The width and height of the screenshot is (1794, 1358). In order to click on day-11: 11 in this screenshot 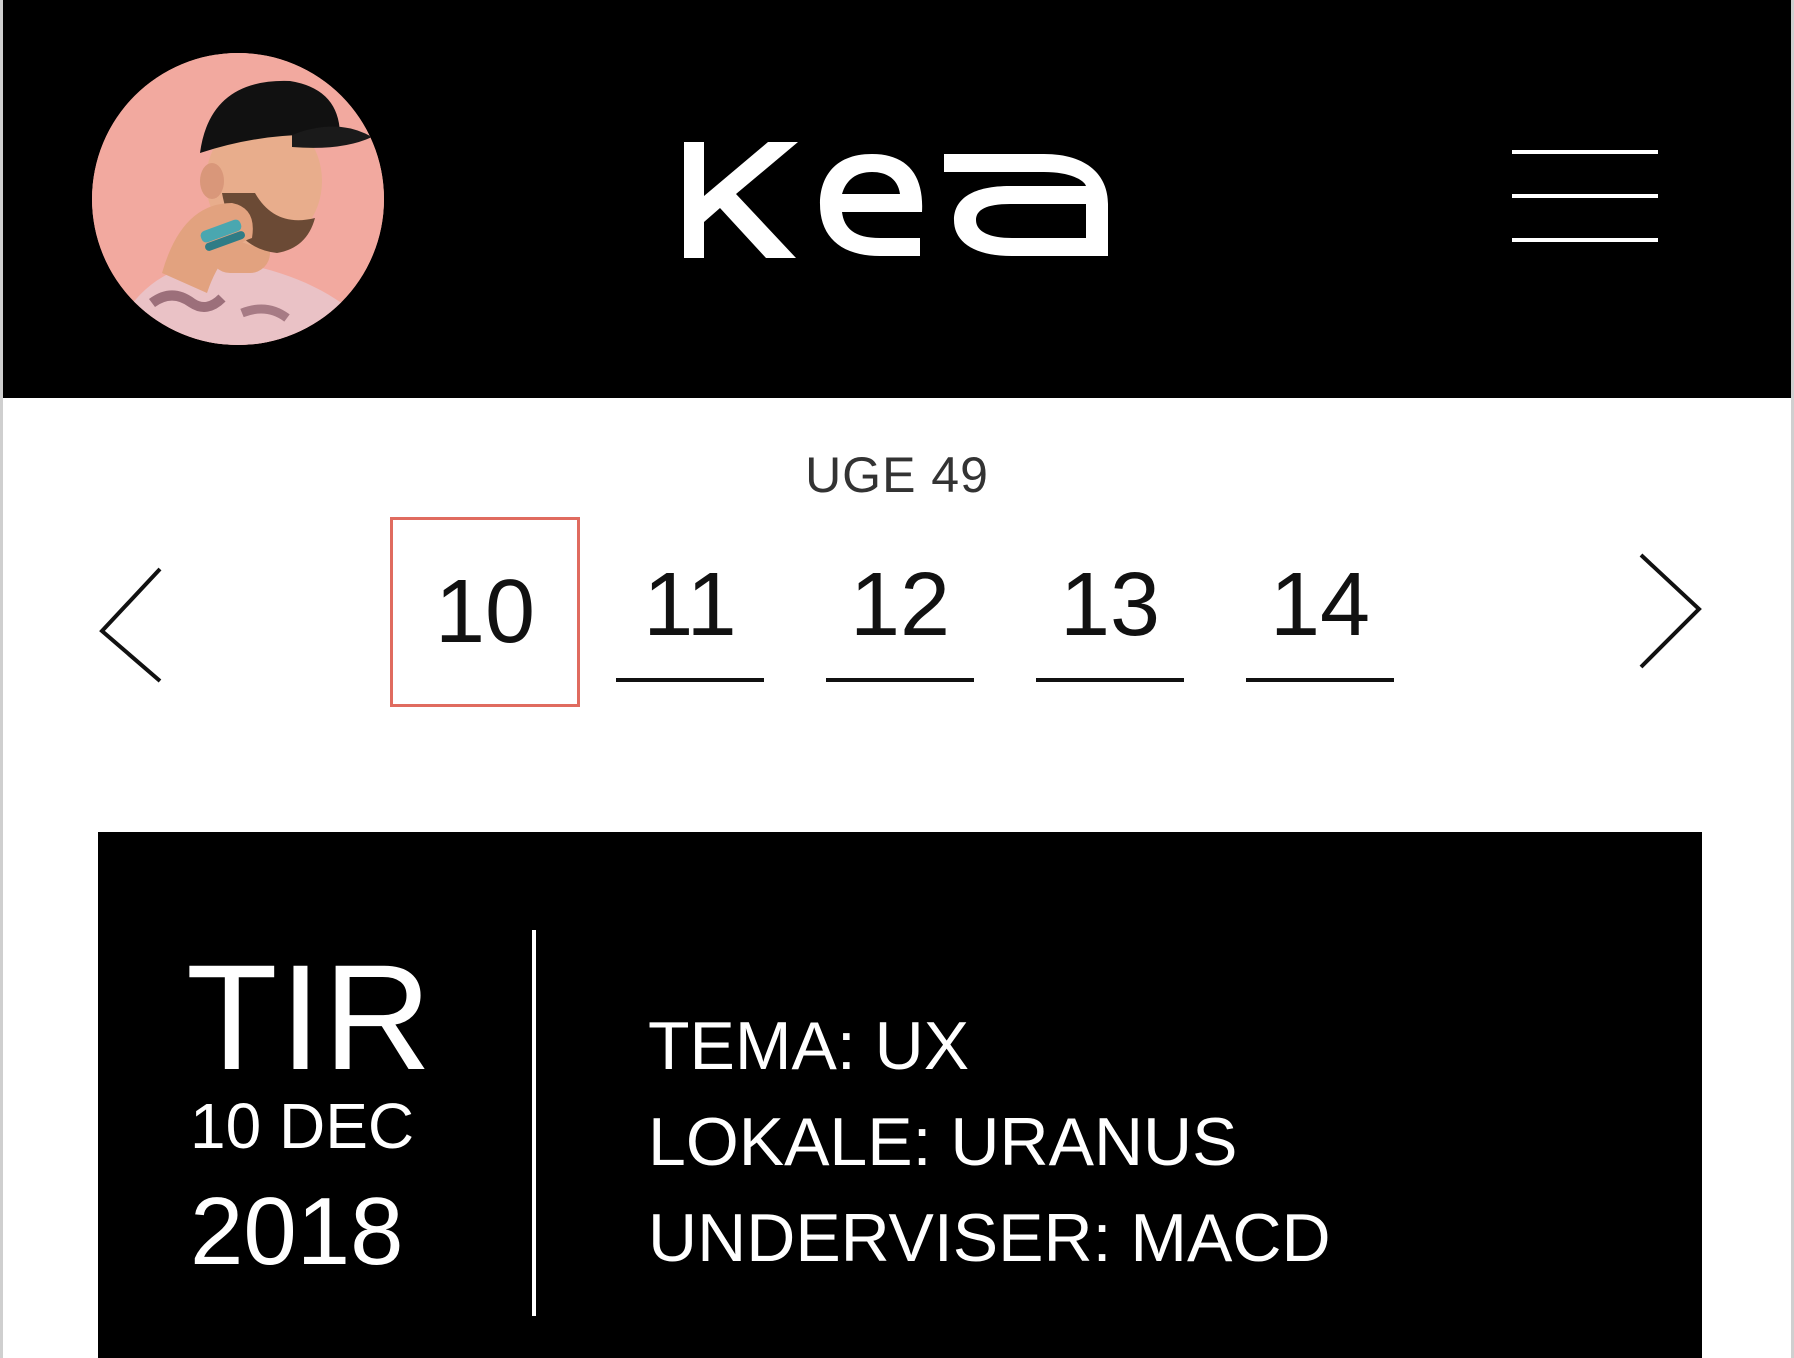, I will do `click(690, 605)`.